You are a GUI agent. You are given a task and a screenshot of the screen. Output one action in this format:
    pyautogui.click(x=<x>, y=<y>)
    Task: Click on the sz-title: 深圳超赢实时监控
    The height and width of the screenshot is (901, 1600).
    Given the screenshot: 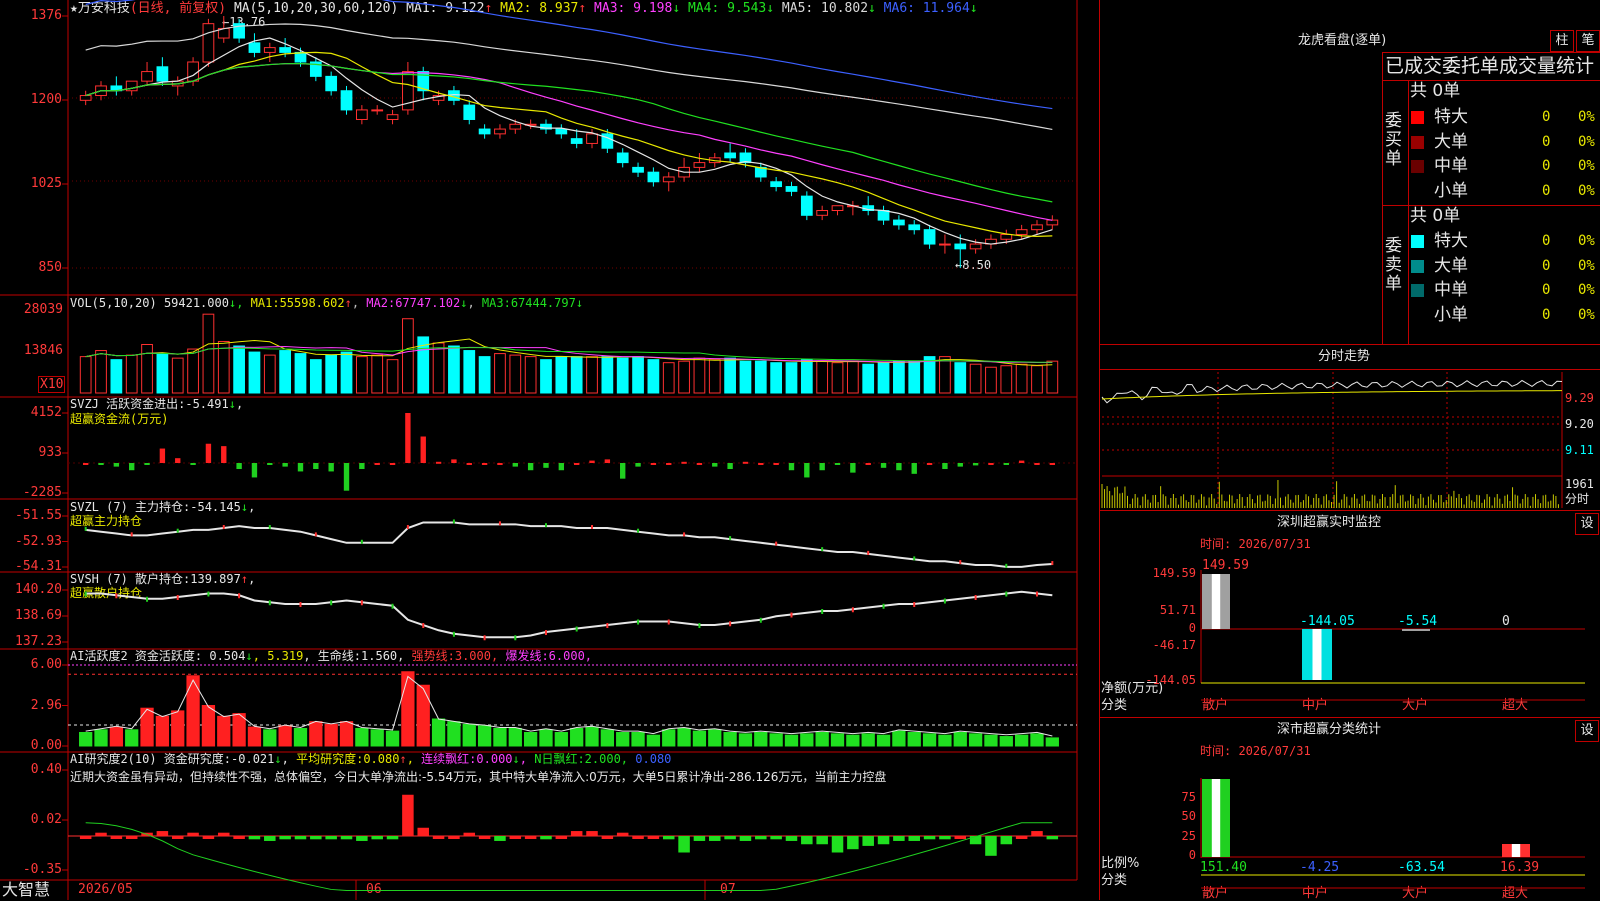 What is the action you would take?
    pyautogui.click(x=1329, y=522)
    